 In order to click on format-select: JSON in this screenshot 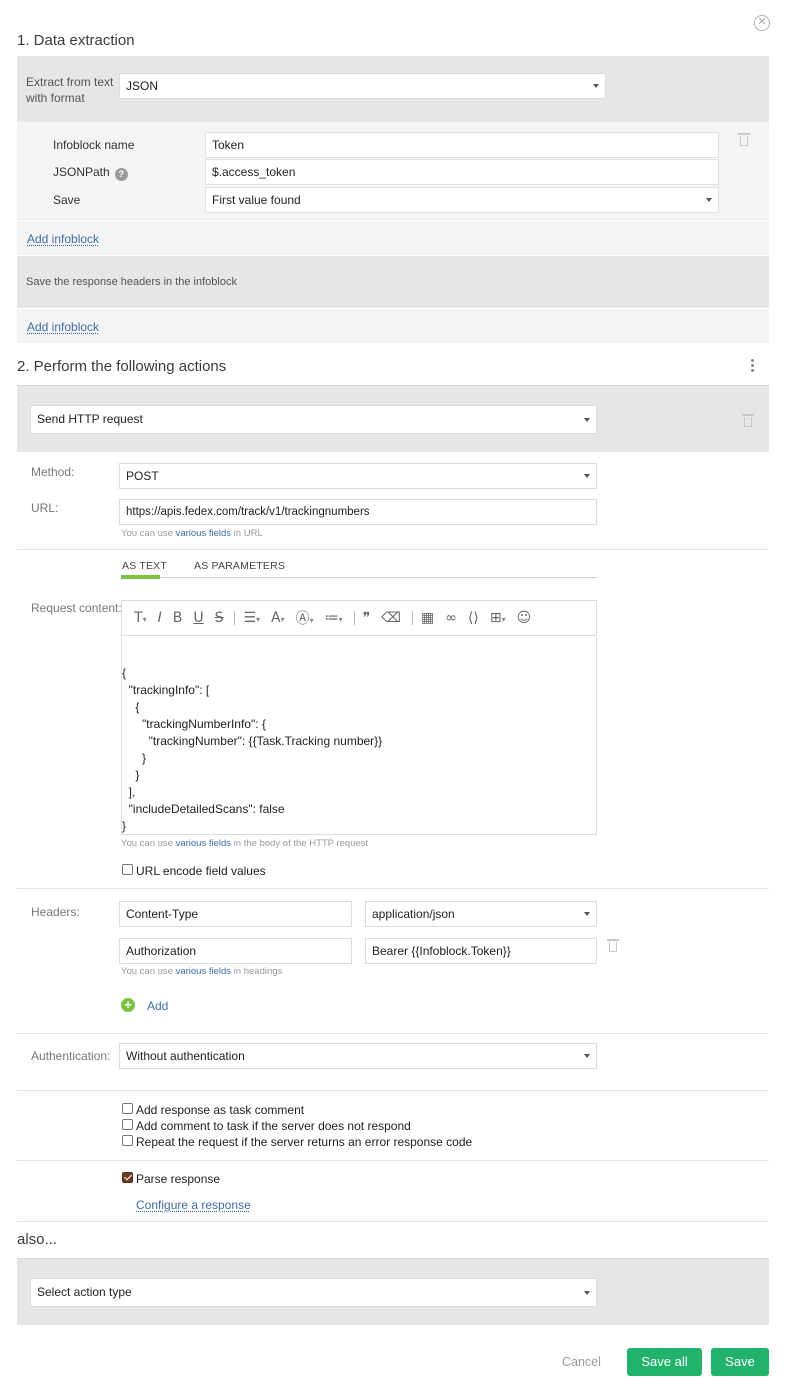, I will do `click(362, 86)`.